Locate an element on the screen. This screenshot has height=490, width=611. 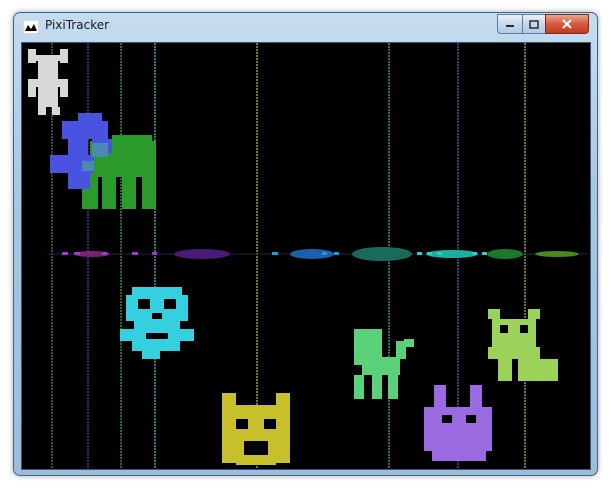
title-bar: PixiTracker is located at coordinates (305, 27).